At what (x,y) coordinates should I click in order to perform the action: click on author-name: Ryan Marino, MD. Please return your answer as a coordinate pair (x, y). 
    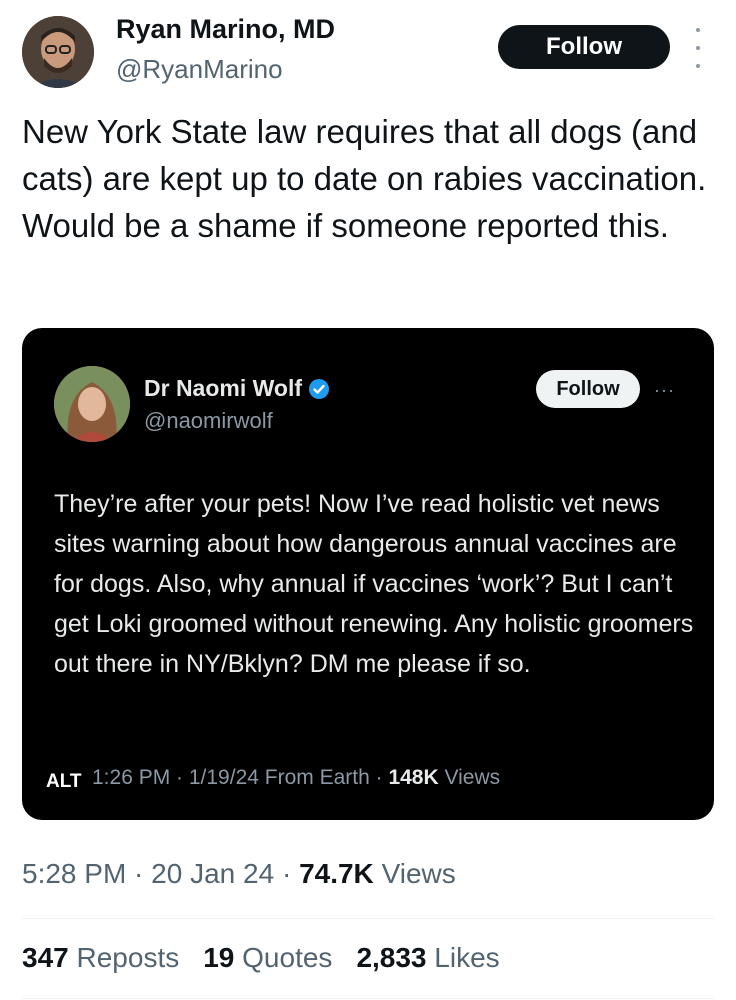
    Looking at the image, I should click on (225, 29).